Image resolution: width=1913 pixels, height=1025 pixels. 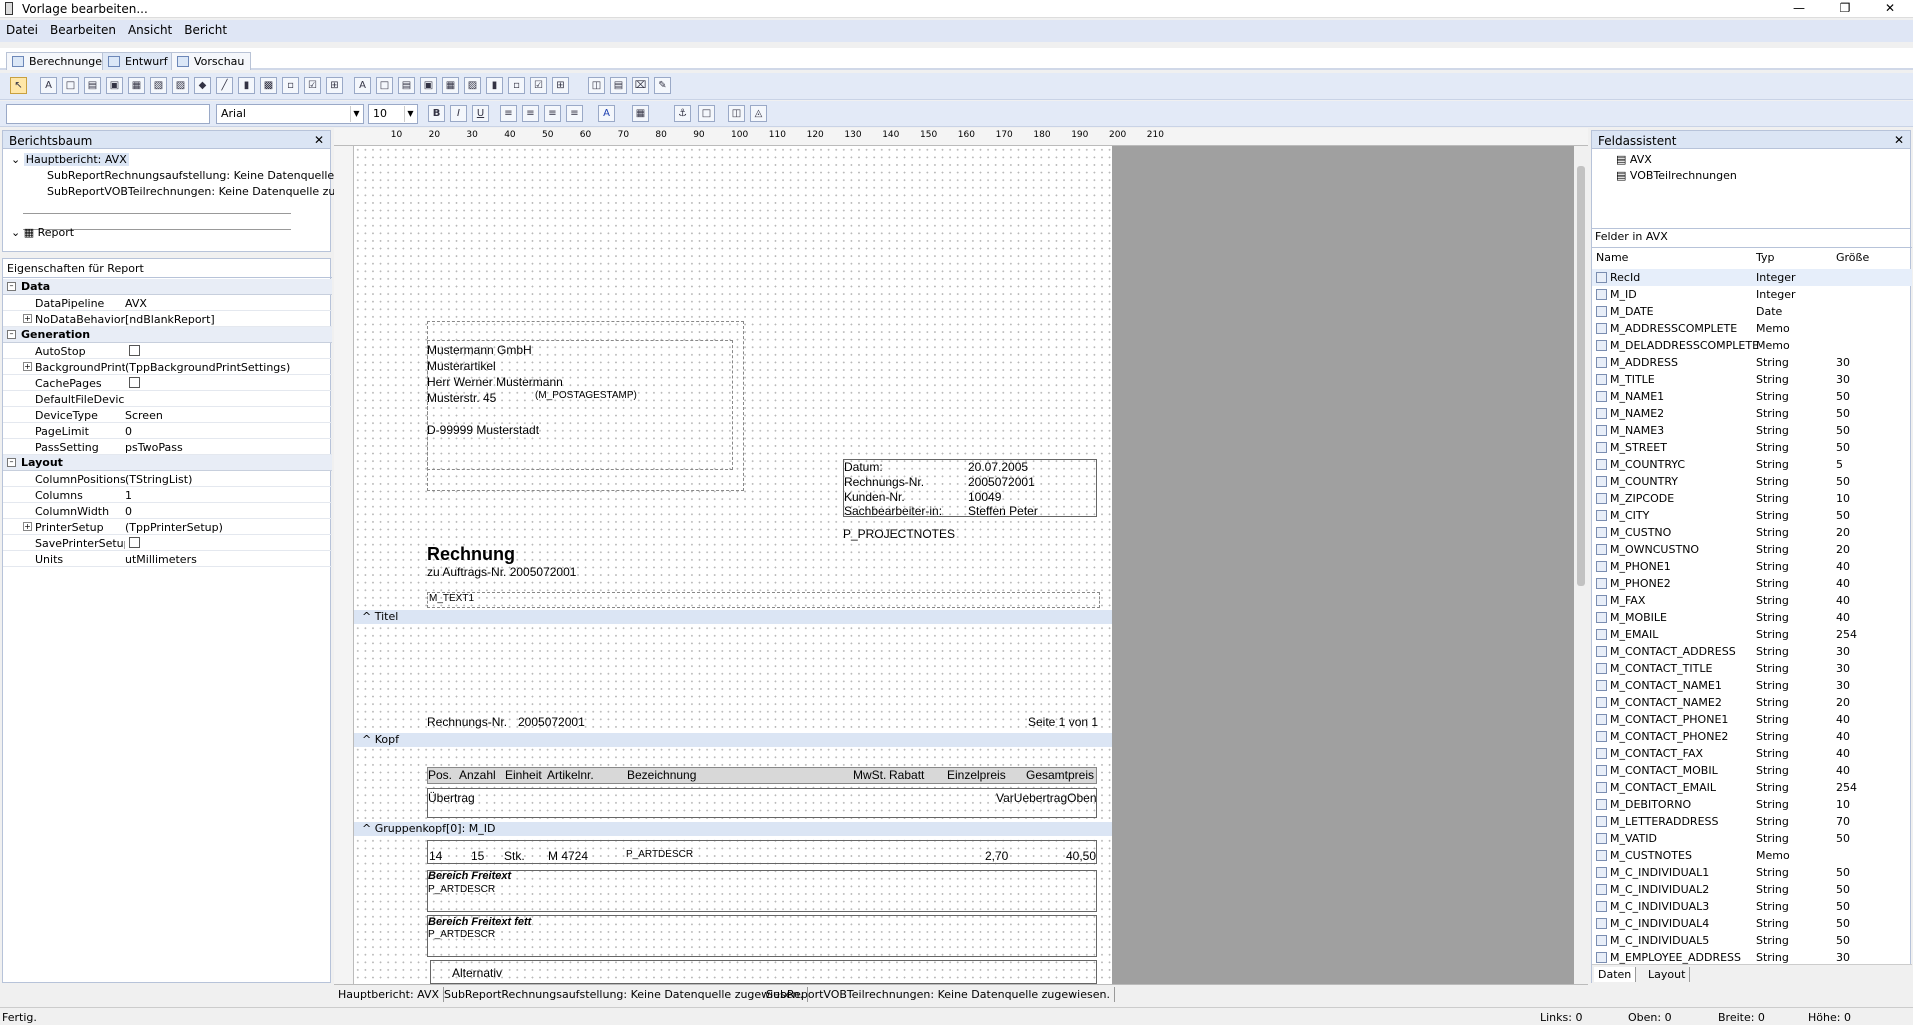 What do you see at coordinates (1752, 345) in the screenshot?
I see `field-row: M_DELADDRESSCOMPLETE Memo` at bounding box center [1752, 345].